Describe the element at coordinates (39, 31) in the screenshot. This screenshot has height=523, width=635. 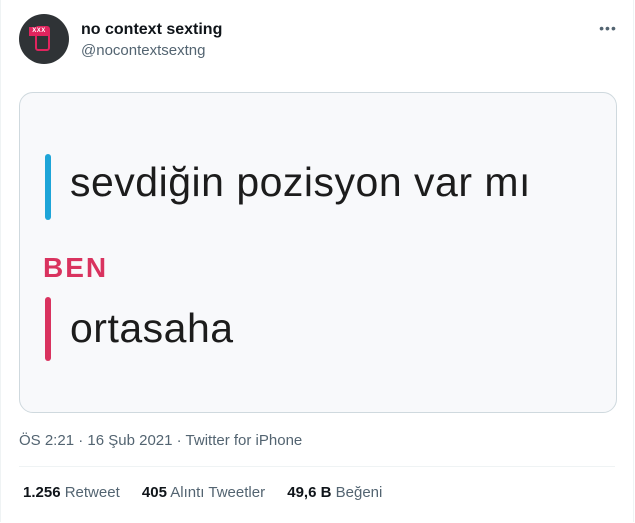
I see `avatar-badge: XXX` at that location.